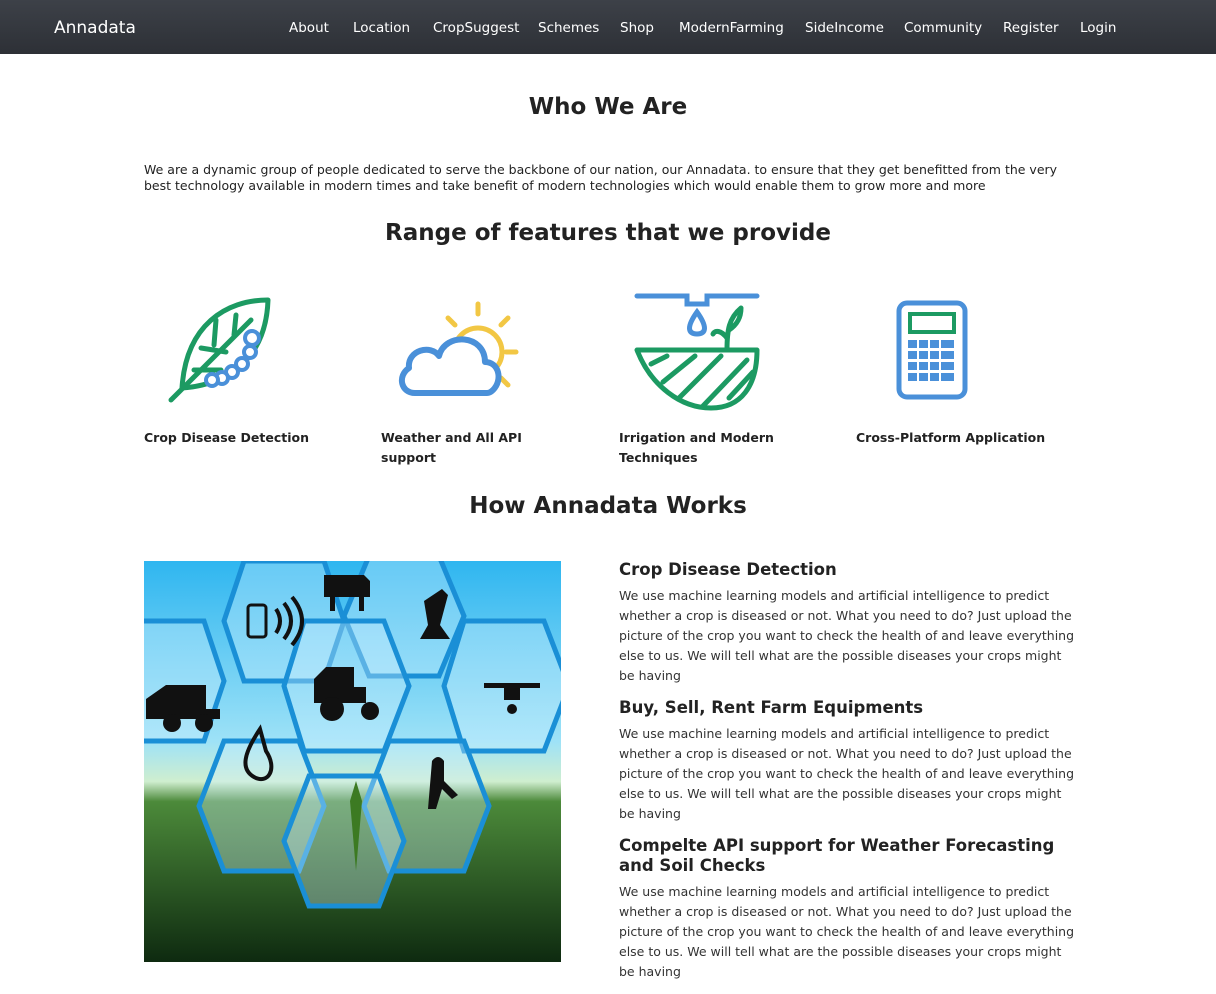  What do you see at coordinates (637, 28) in the screenshot?
I see `nav-link-shop: Shop` at bounding box center [637, 28].